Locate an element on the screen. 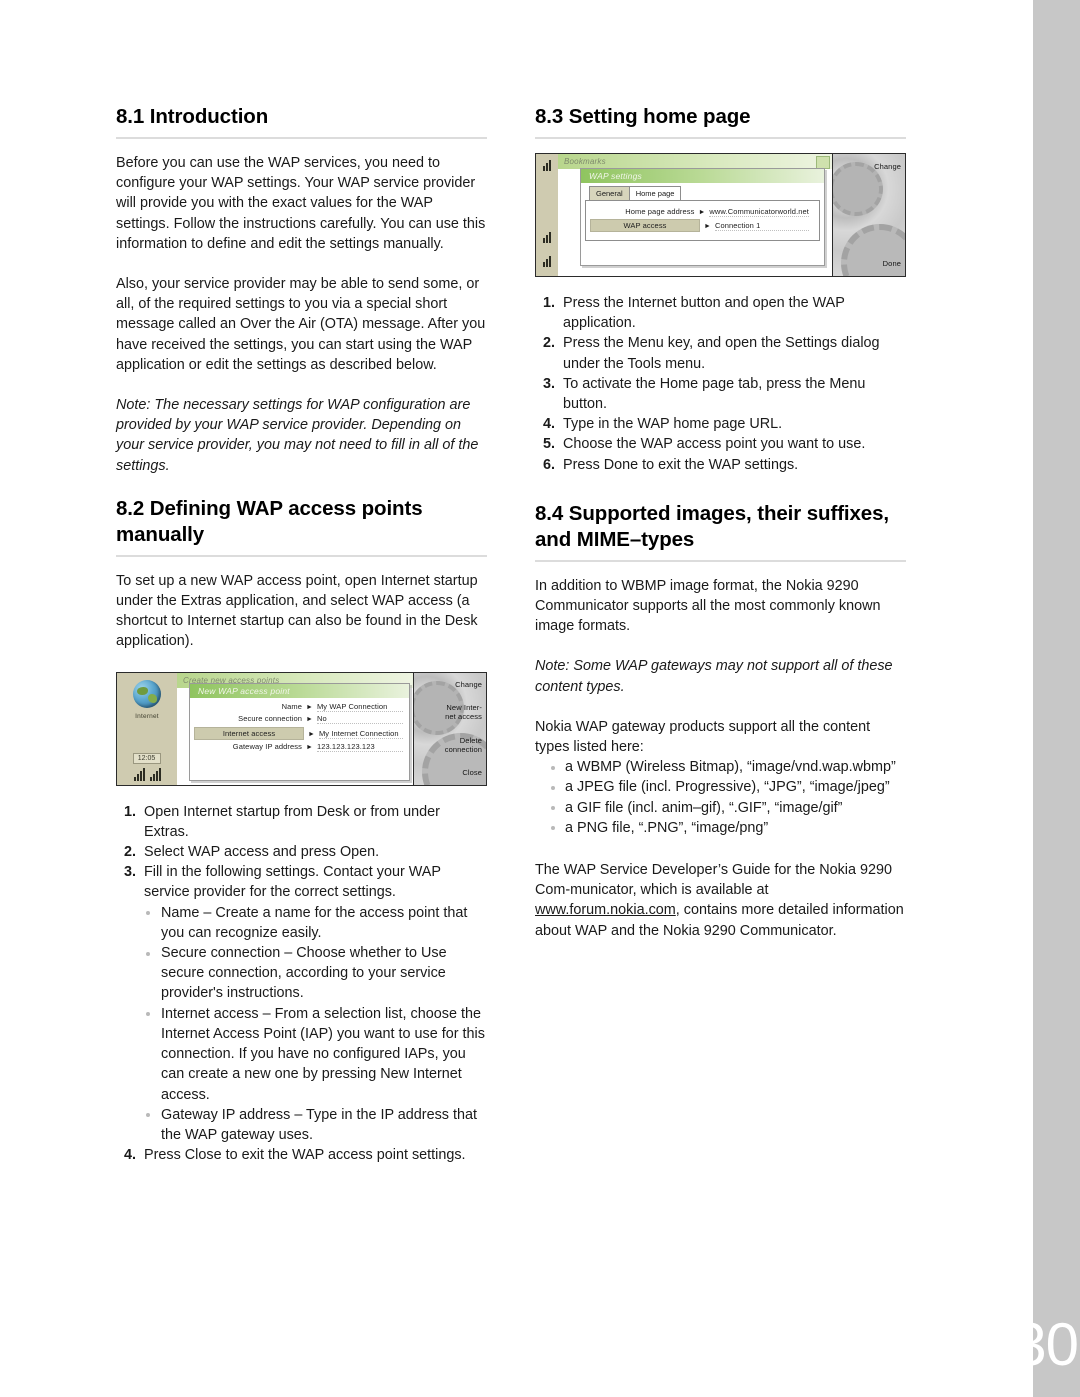 The image size is (1080, 1397). field-value: www.Communicatorworld.net is located at coordinates (759, 212).